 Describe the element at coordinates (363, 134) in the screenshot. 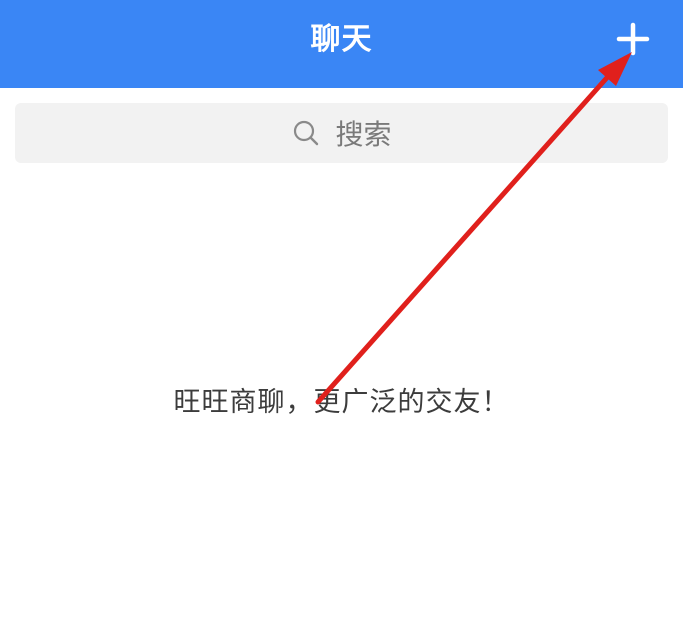

I see `search-label: 搜索` at that location.